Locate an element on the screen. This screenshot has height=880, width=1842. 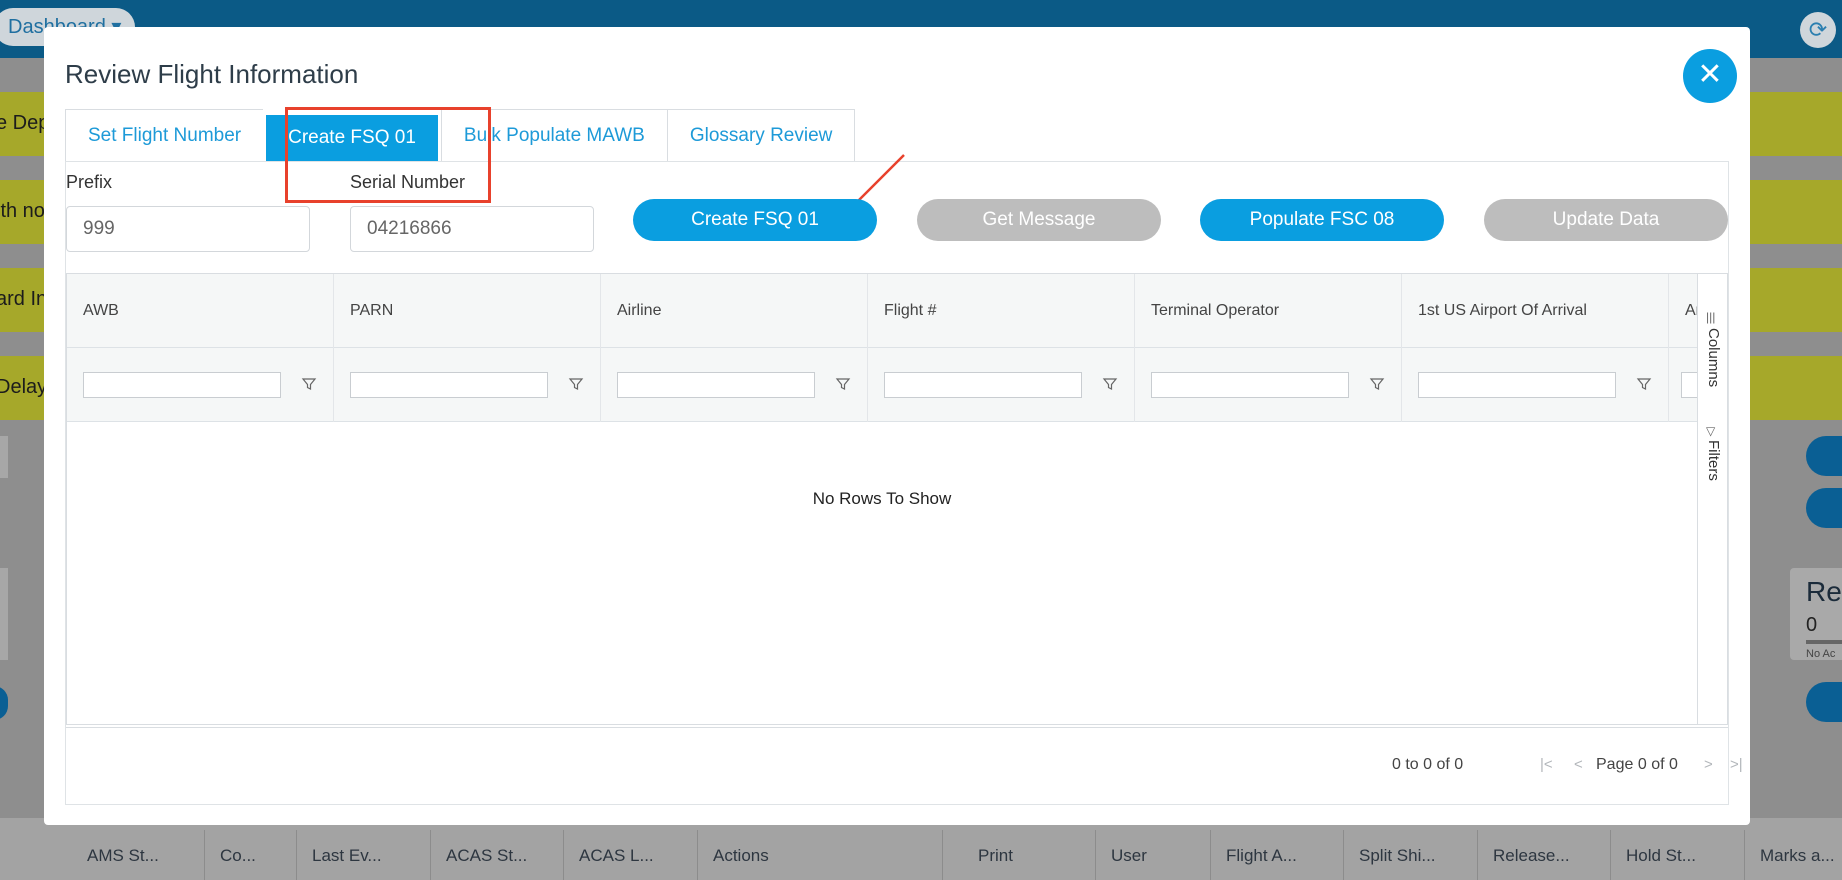
background-widget is located at coordinates (4, 457).